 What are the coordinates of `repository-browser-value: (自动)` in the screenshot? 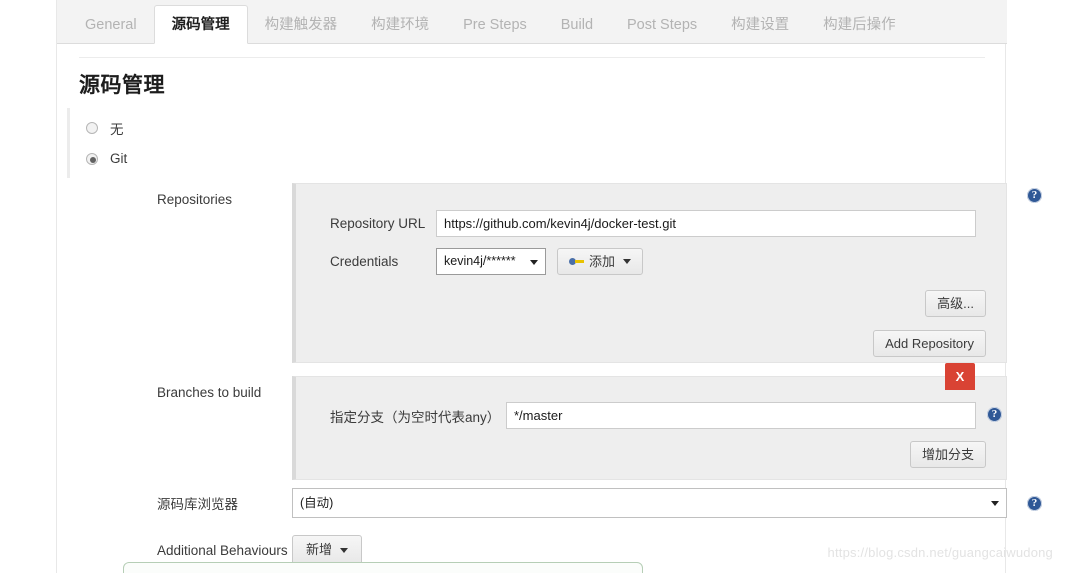 It's located at (317, 503).